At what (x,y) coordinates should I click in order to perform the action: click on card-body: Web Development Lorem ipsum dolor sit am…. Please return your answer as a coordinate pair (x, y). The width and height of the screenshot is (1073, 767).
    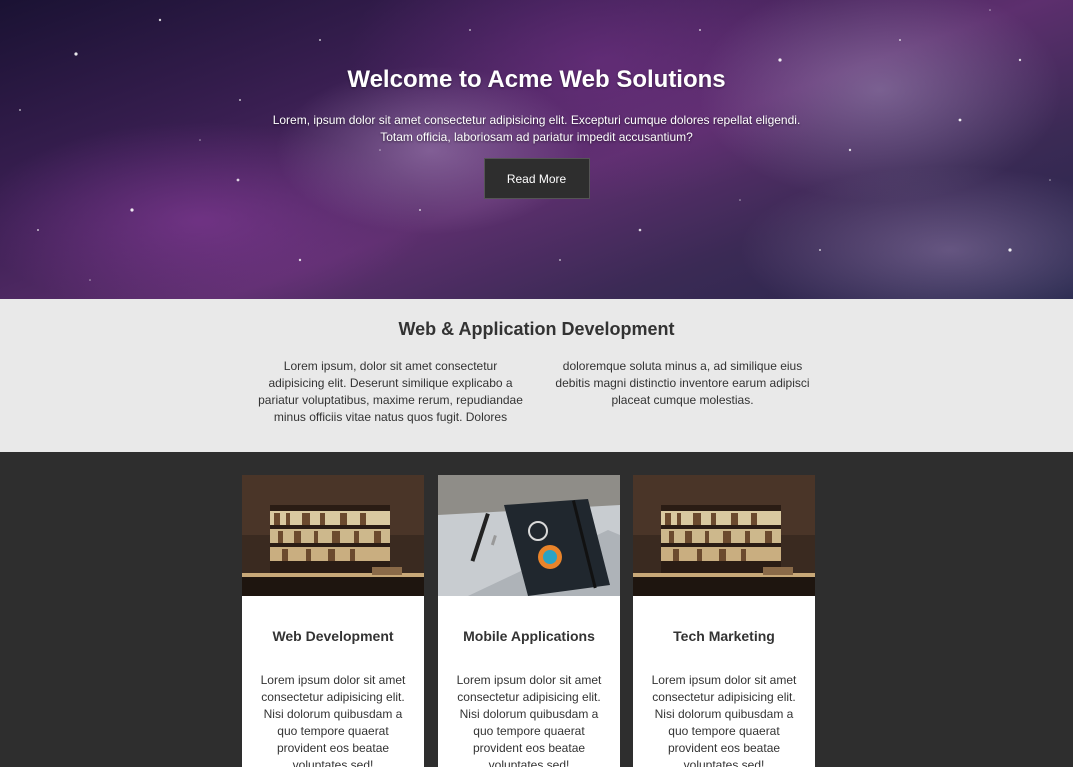
    Looking at the image, I should click on (333, 697).